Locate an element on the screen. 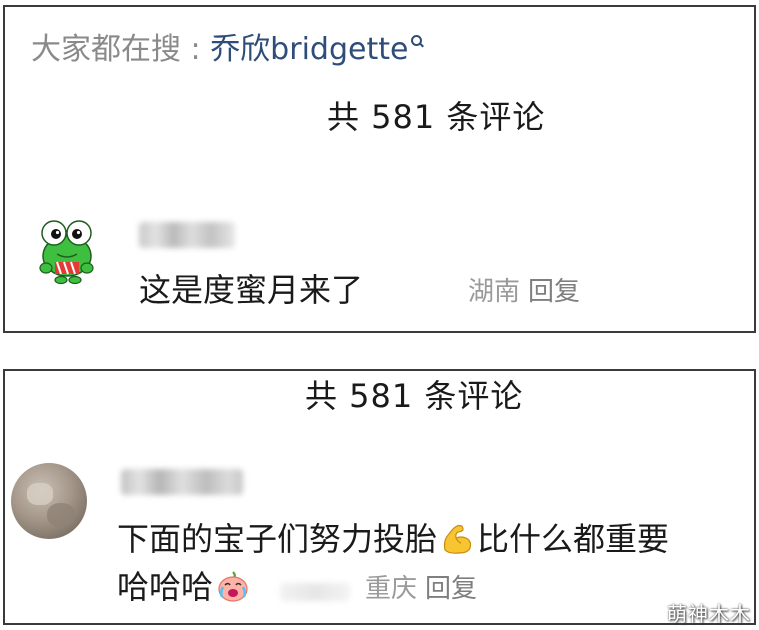 This screenshot has width=759, height=630. comment-text-part-1: 下面的宝子们努力投胎 is located at coordinates (277, 539).